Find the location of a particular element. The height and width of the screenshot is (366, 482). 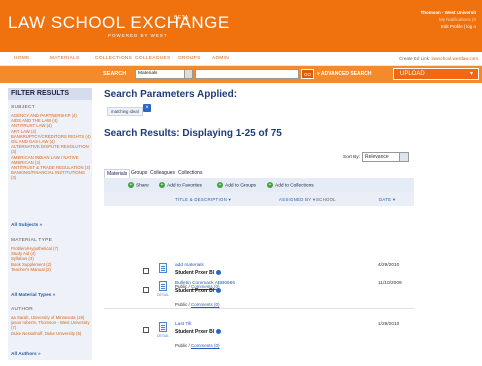

nav-collections: COLLECTIONS is located at coordinates (113, 58).